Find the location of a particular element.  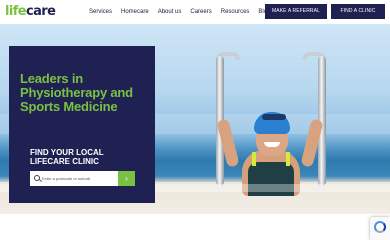

nav-item-resources: Resources is located at coordinates (235, 12).